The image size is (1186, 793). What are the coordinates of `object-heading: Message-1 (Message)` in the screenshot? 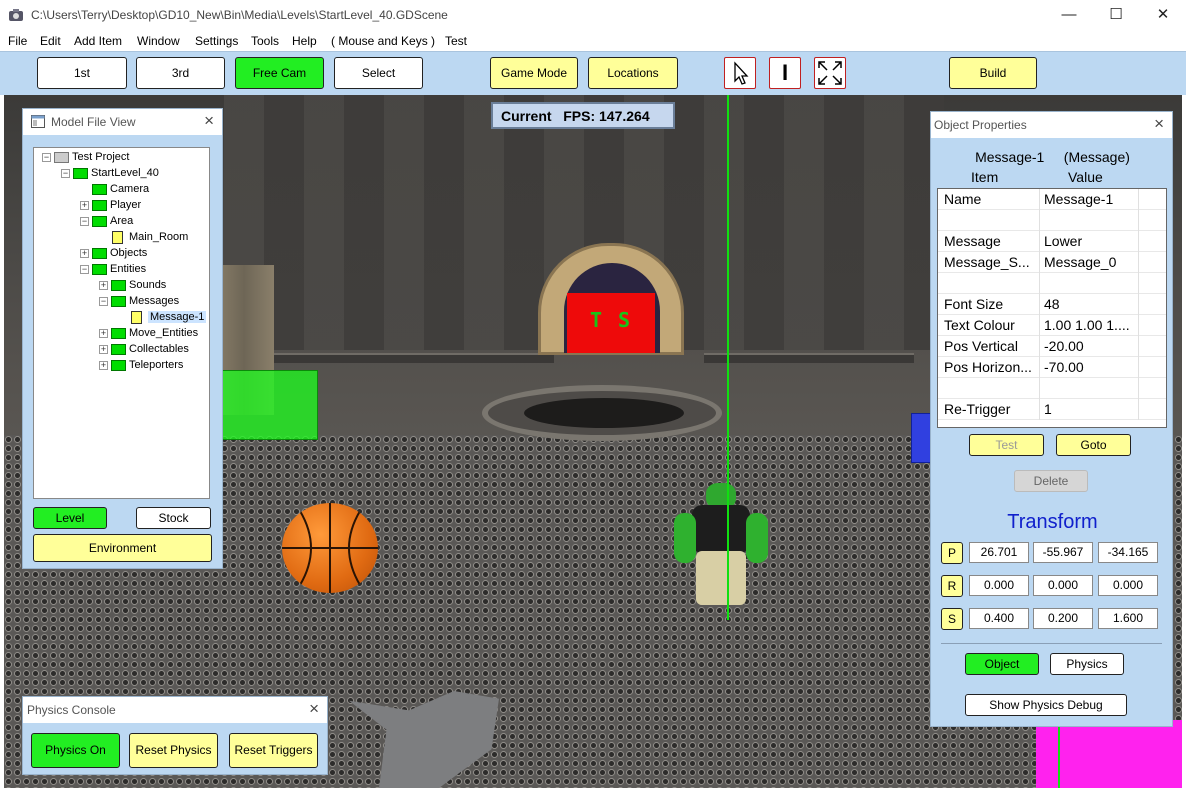 It's located at (1052, 157).